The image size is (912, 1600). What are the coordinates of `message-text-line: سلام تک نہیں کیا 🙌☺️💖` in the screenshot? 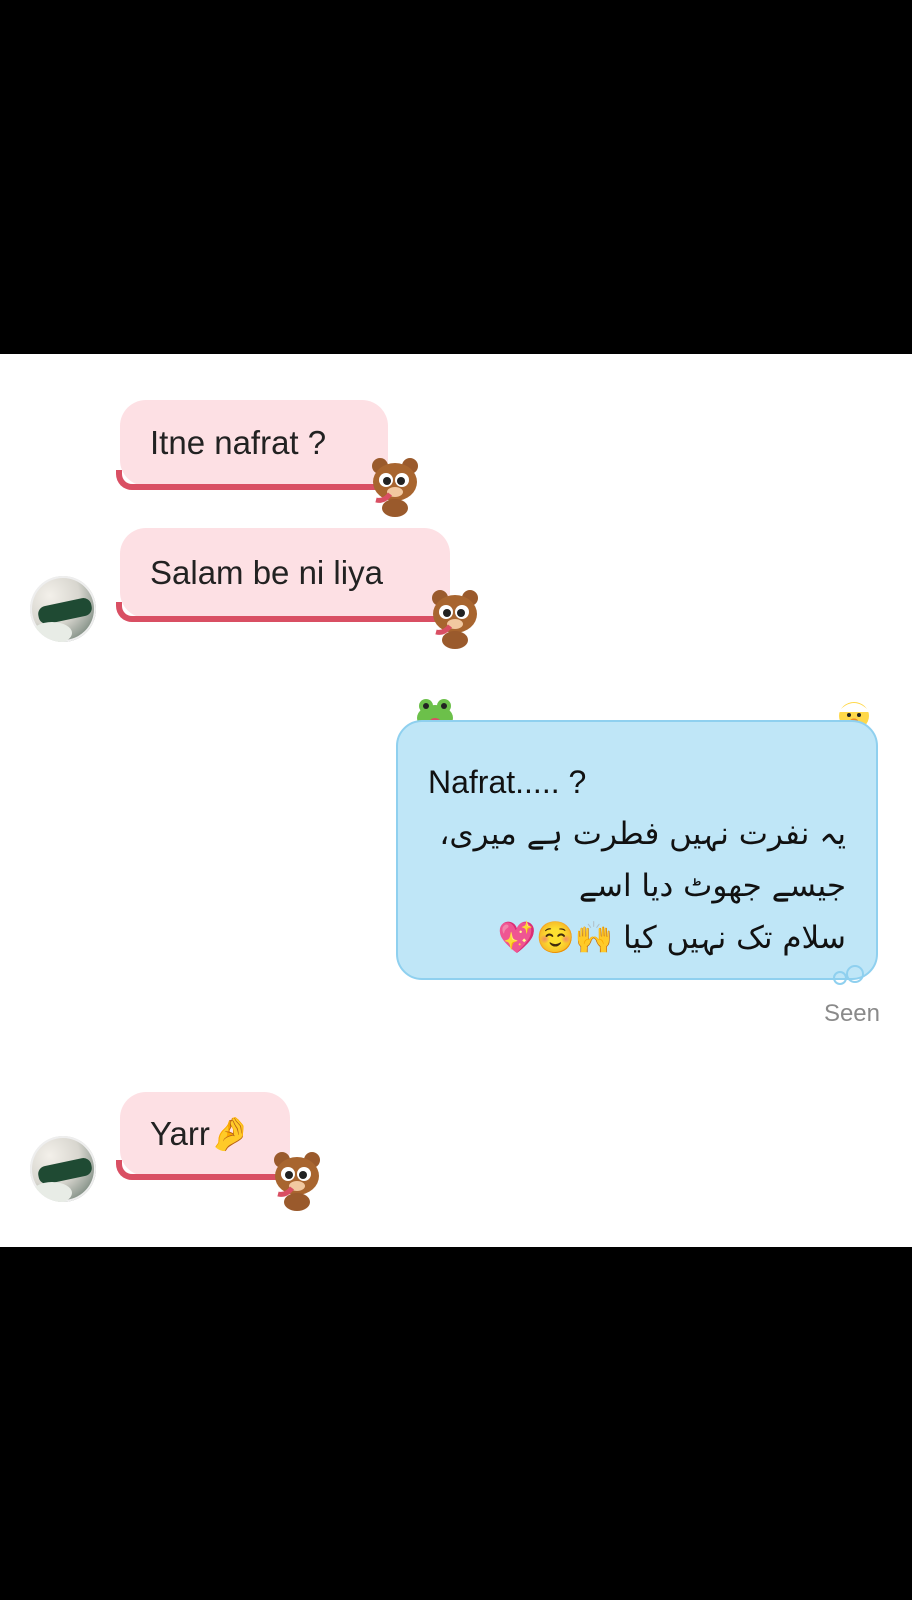 It's located at (637, 938).